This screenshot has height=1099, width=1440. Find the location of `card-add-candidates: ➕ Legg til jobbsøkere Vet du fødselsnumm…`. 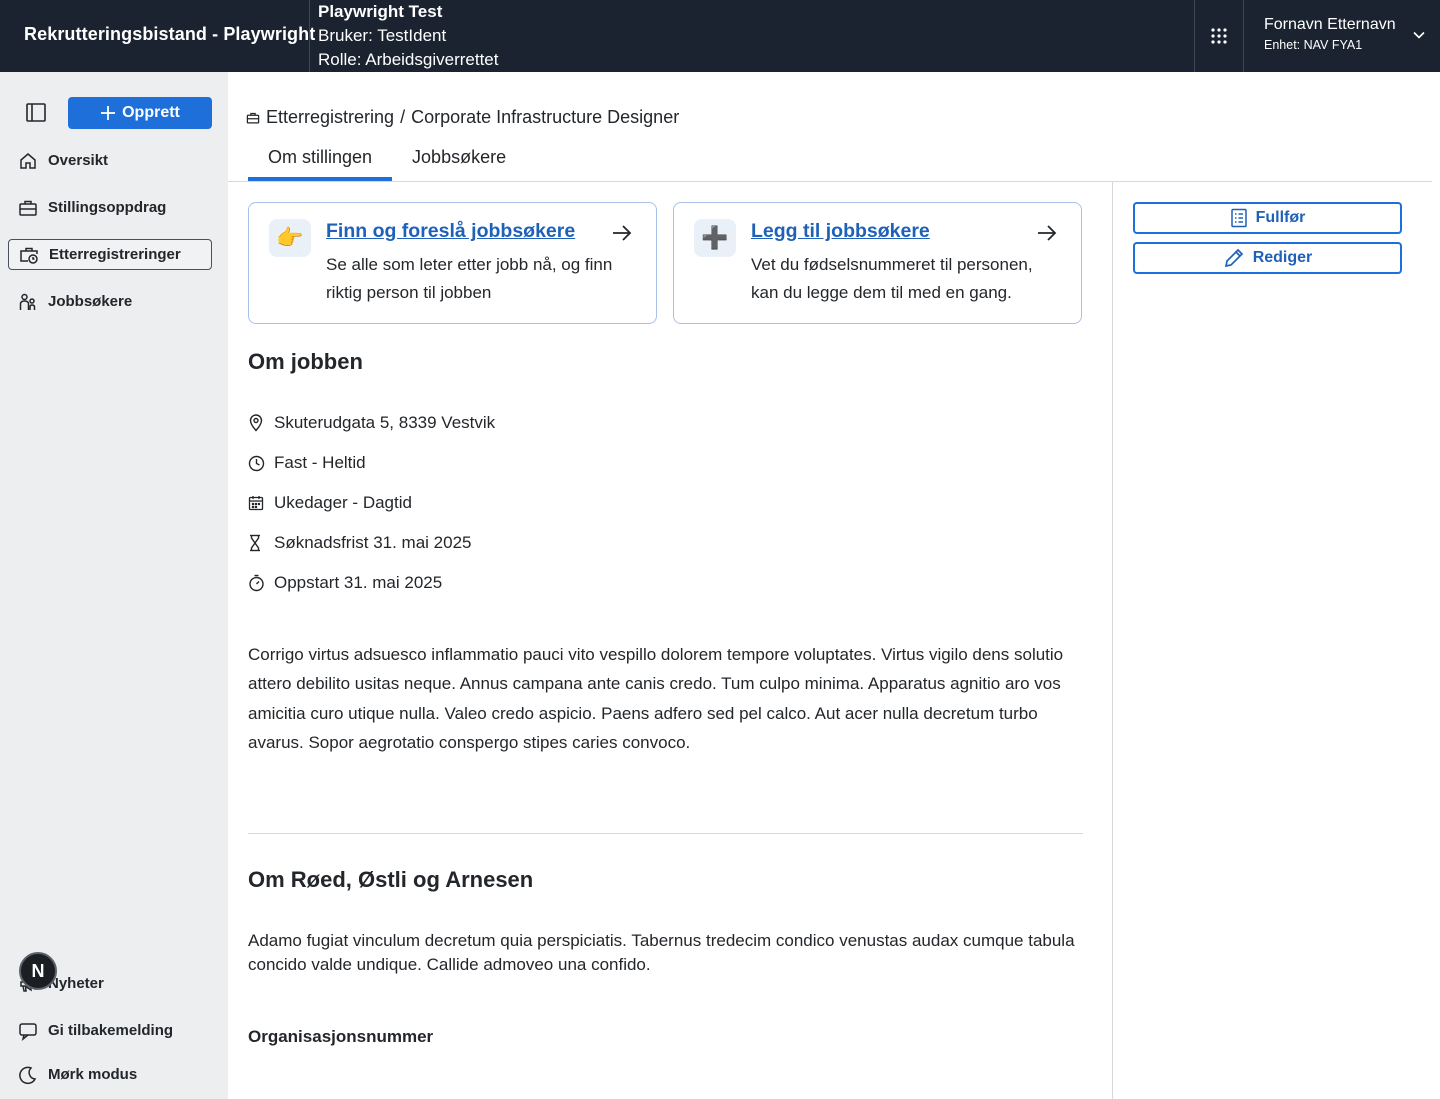

card-add-candidates: ➕ Legg til jobbsøkere Vet du fødselsnumm… is located at coordinates (877, 263).